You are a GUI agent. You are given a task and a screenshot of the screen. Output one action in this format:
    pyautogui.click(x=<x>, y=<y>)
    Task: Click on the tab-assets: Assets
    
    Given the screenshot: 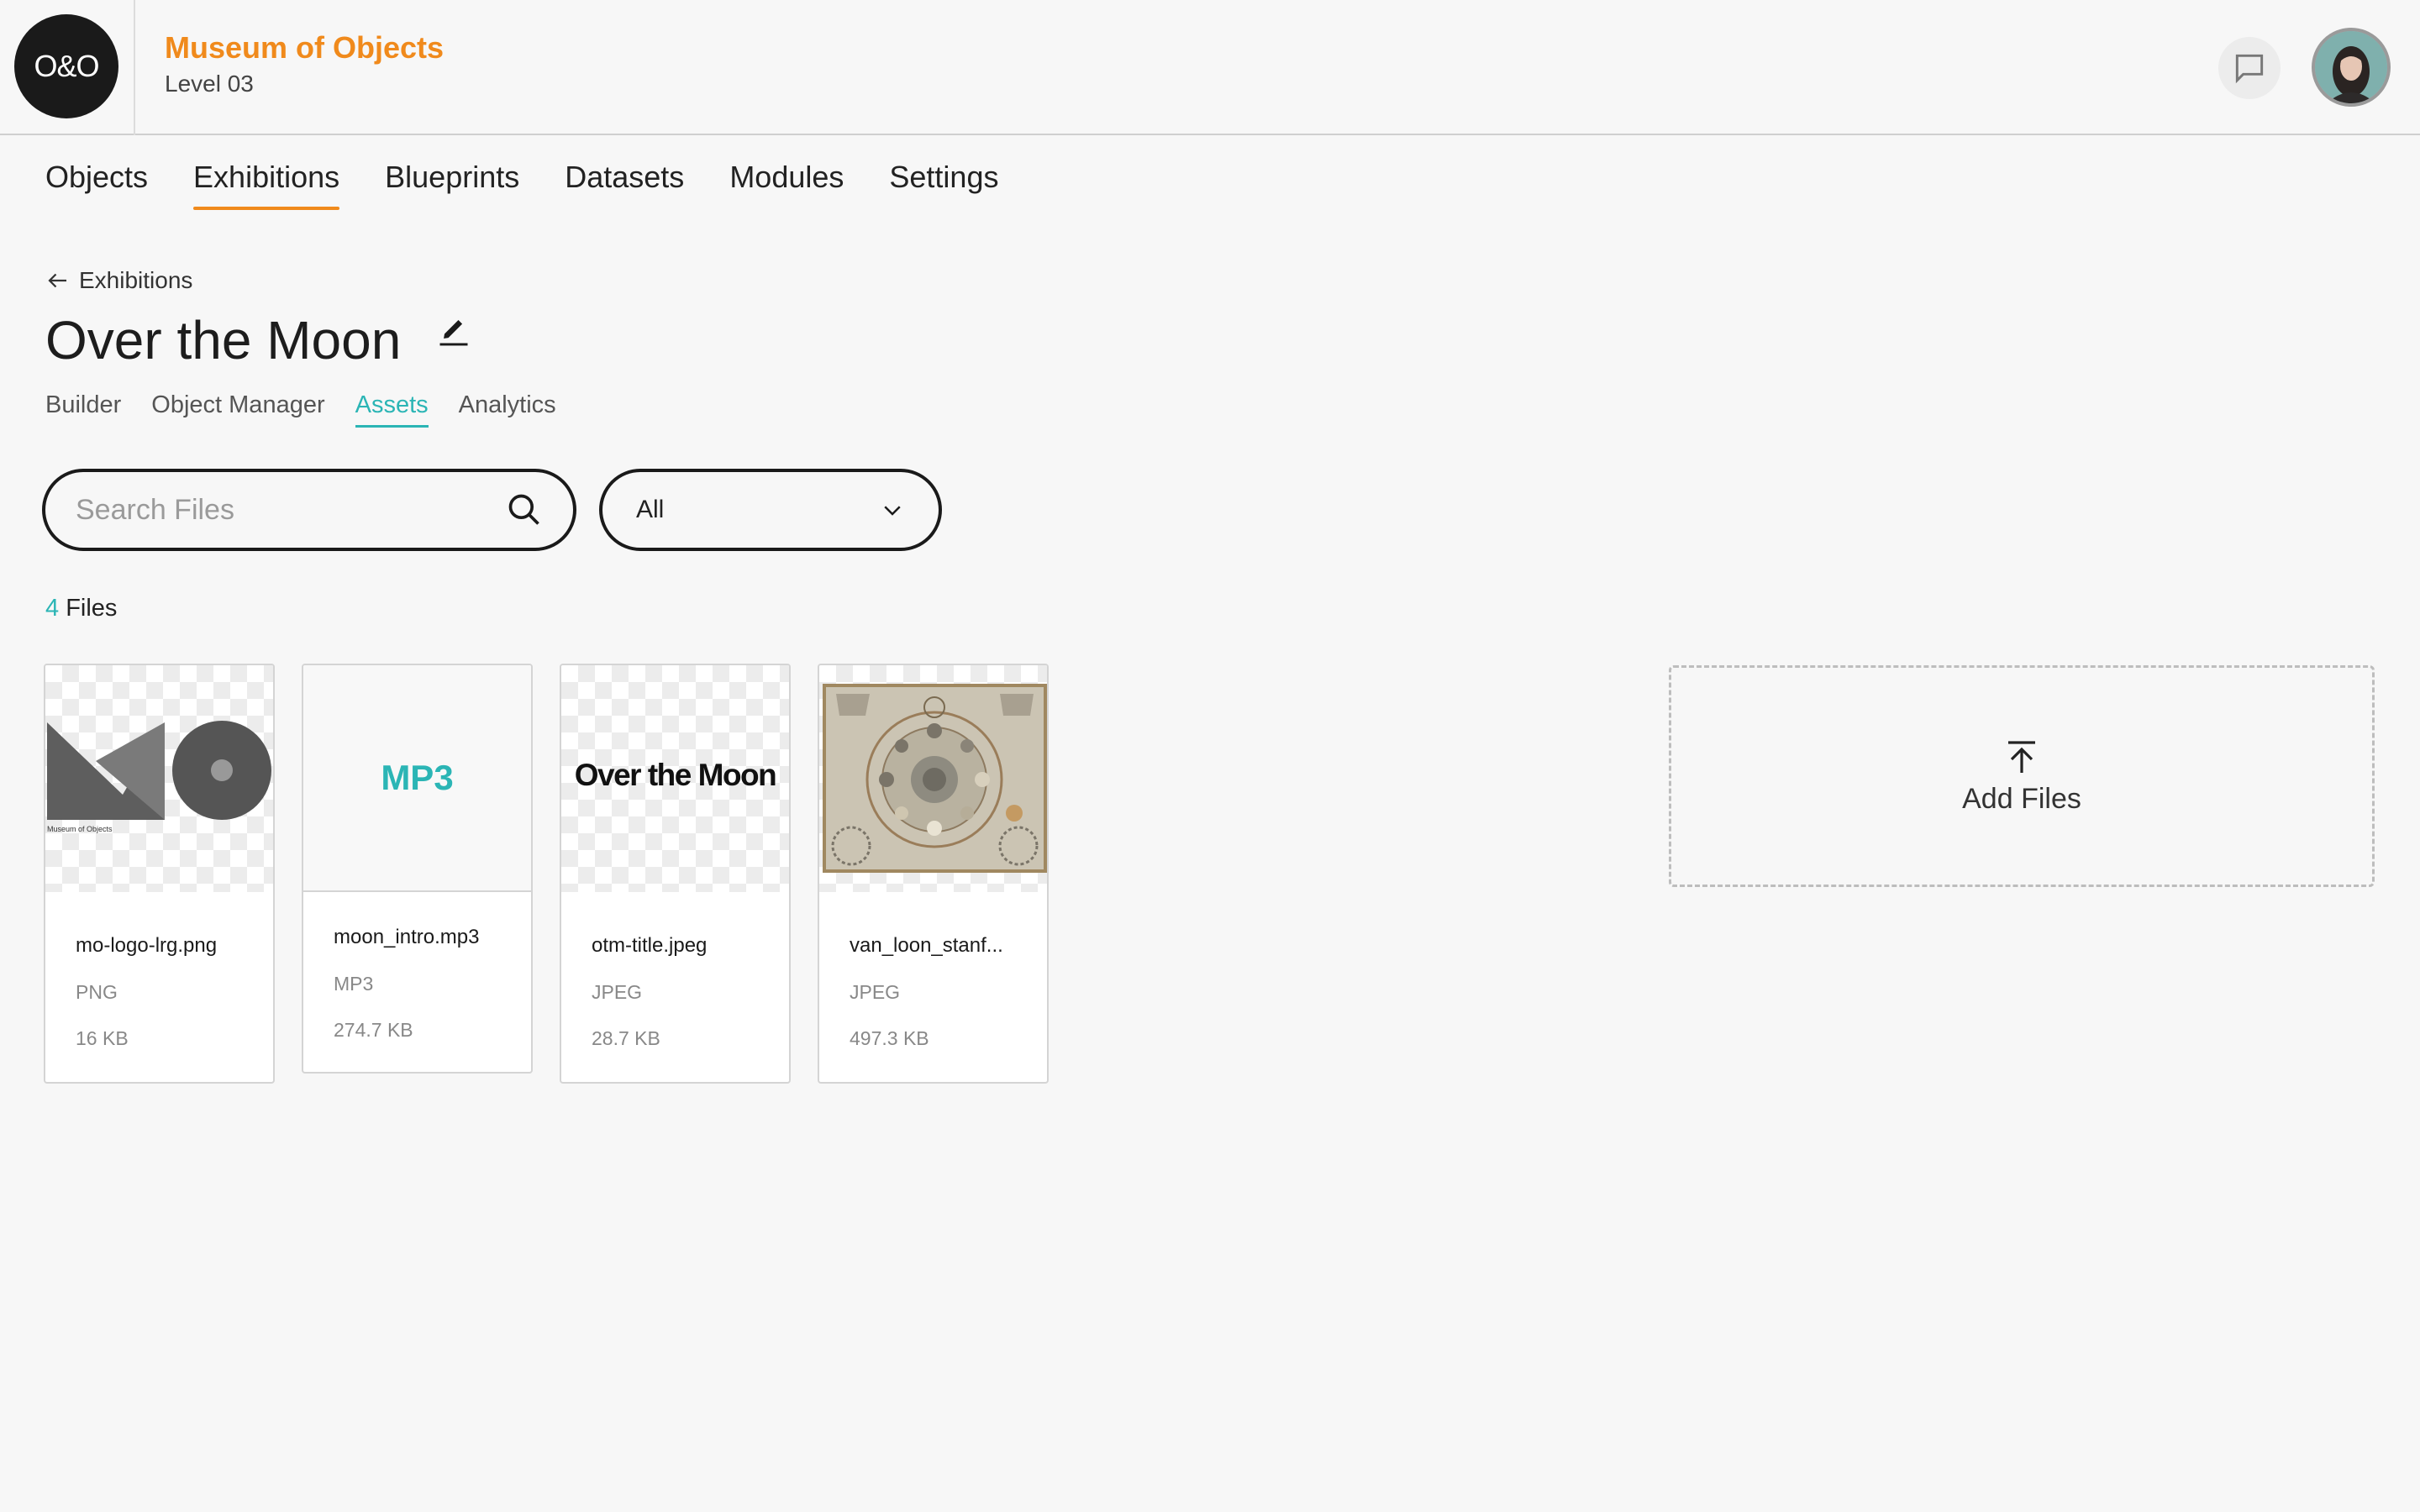 What is the action you would take?
    pyautogui.click(x=392, y=409)
    